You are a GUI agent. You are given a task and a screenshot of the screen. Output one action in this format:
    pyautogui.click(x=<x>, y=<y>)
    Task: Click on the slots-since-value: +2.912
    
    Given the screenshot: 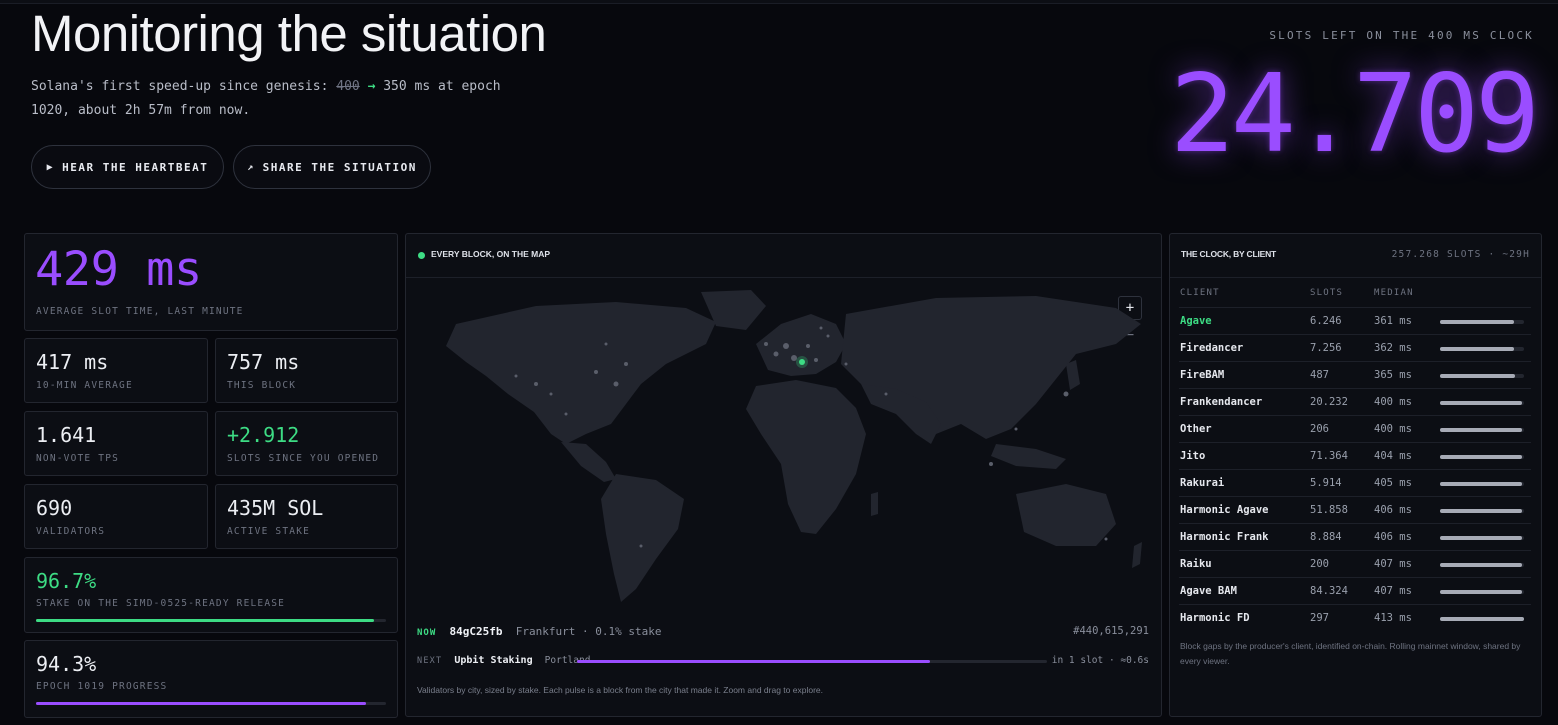 What is the action you would take?
    pyautogui.click(x=263, y=435)
    